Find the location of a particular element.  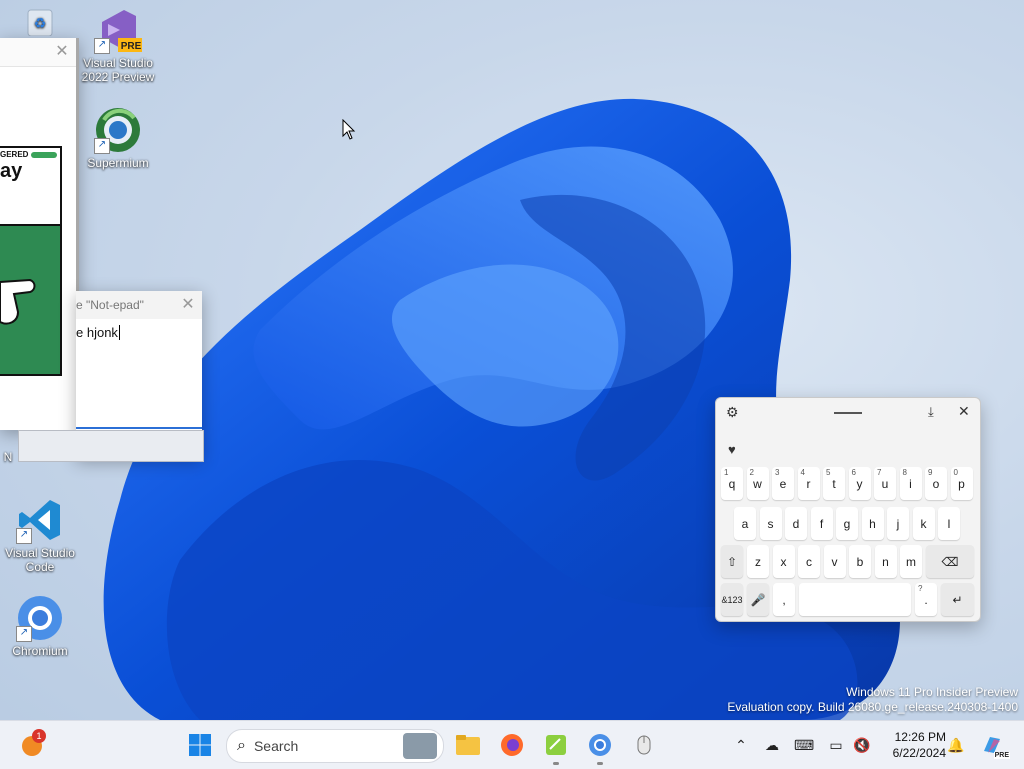

key-c: c is located at coordinates (809, 561).